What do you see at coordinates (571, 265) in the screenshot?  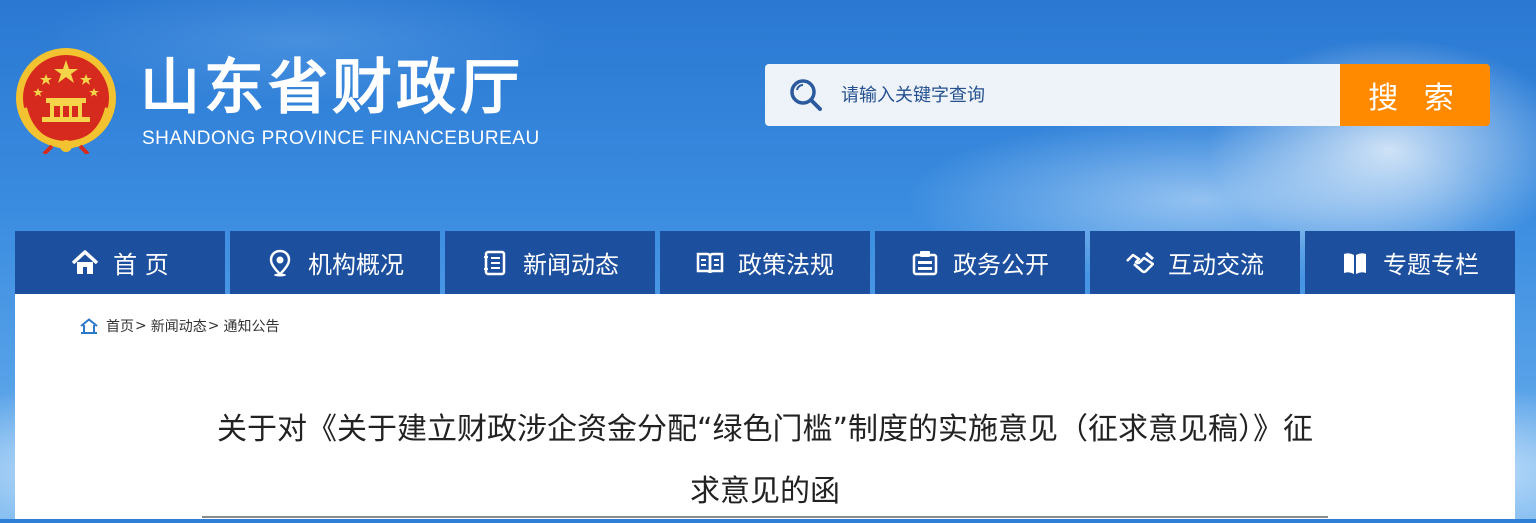 I see `nav-item-label: 新闻动态` at bounding box center [571, 265].